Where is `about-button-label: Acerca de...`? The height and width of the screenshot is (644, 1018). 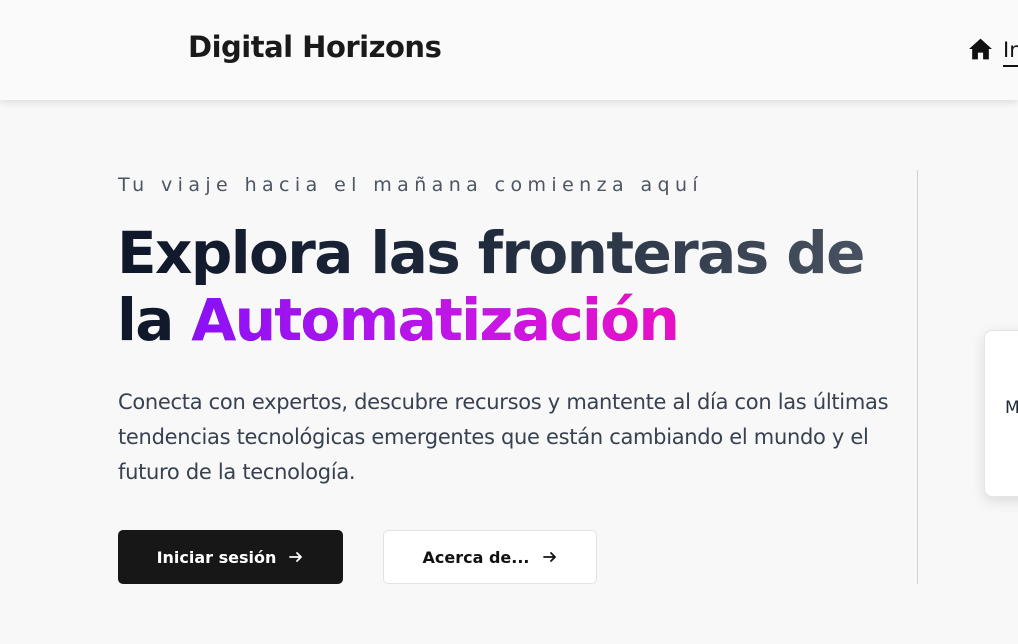
about-button-label: Acerca de... is located at coordinates (476, 557).